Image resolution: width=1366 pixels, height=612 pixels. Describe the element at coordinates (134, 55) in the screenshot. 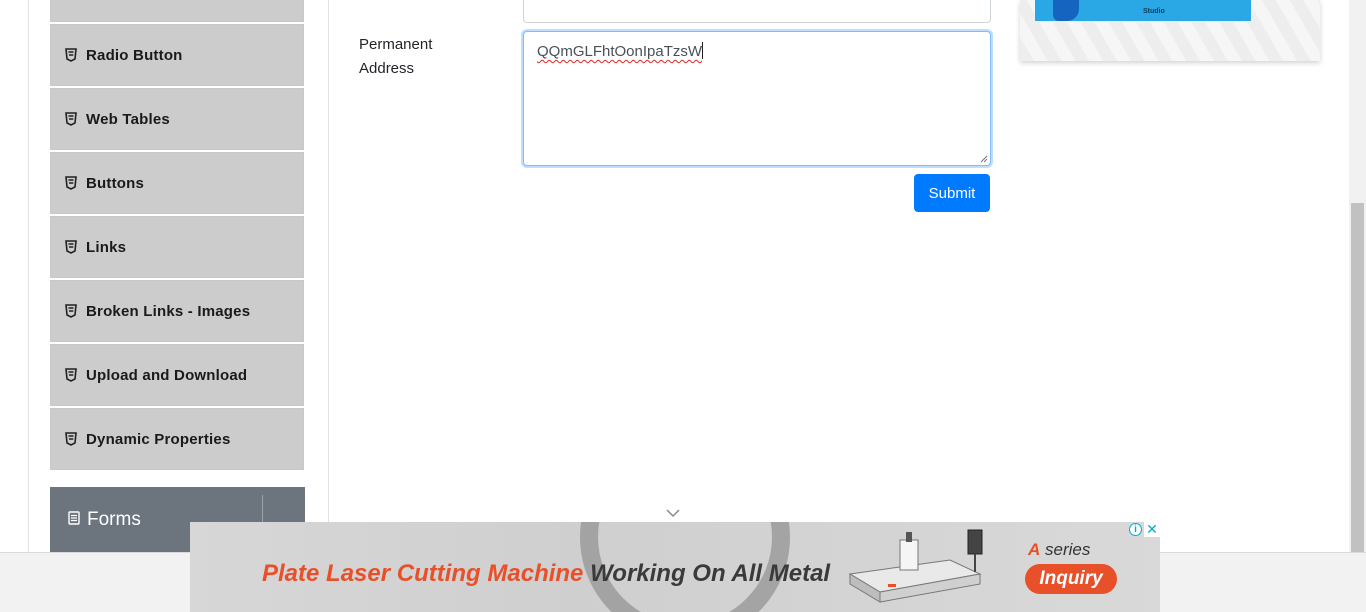

I see `sidebar-item-label: Radio Button` at that location.